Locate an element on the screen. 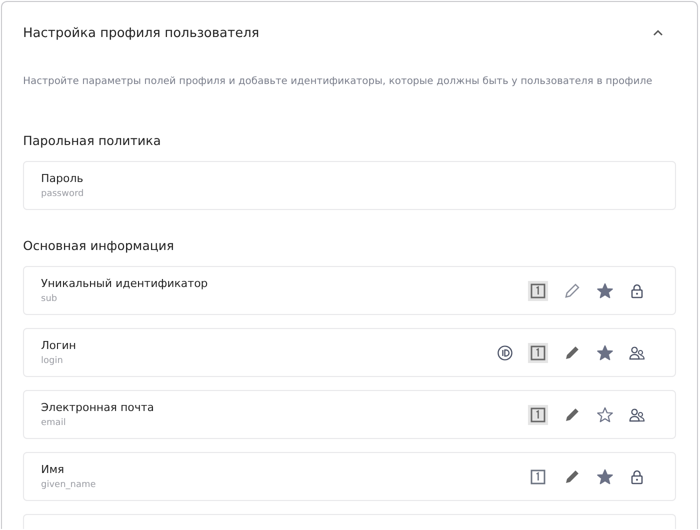 The image size is (700, 530). field-key: login is located at coordinates (269, 361).